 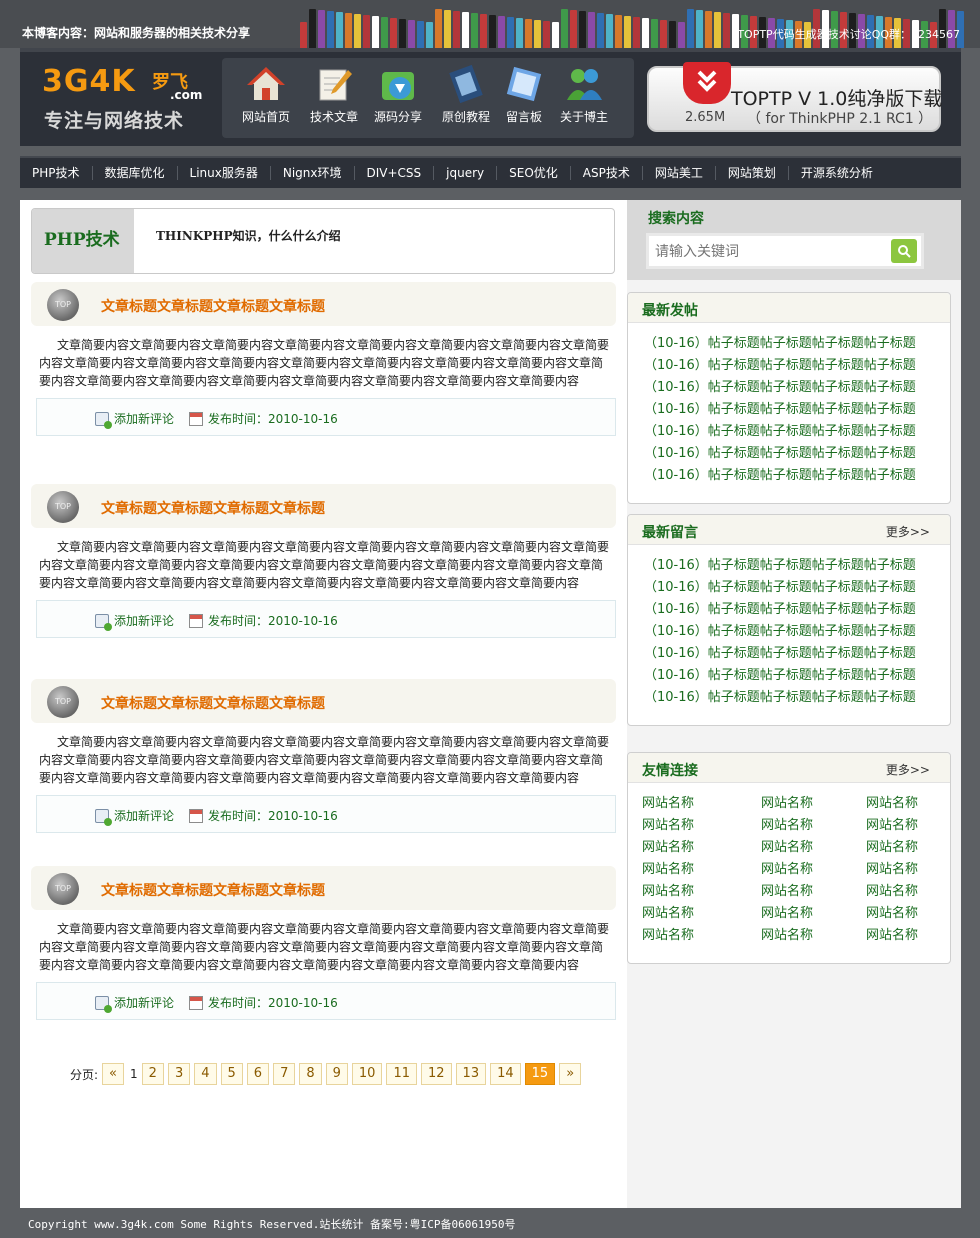 What do you see at coordinates (313, 173) in the screenshot?
I see `menu-item: Nignx环境` at bounding box center [313, 173].